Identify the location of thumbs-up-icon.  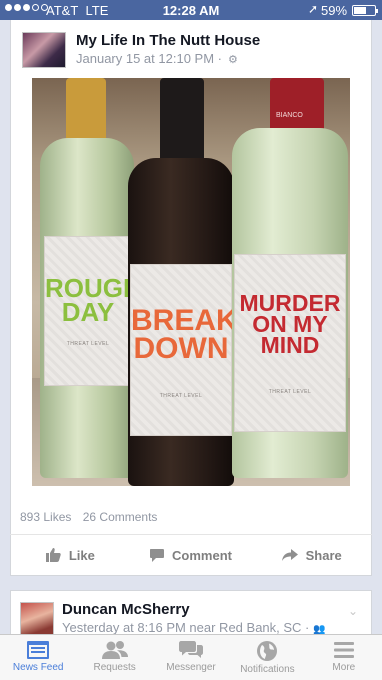
(53, 555).